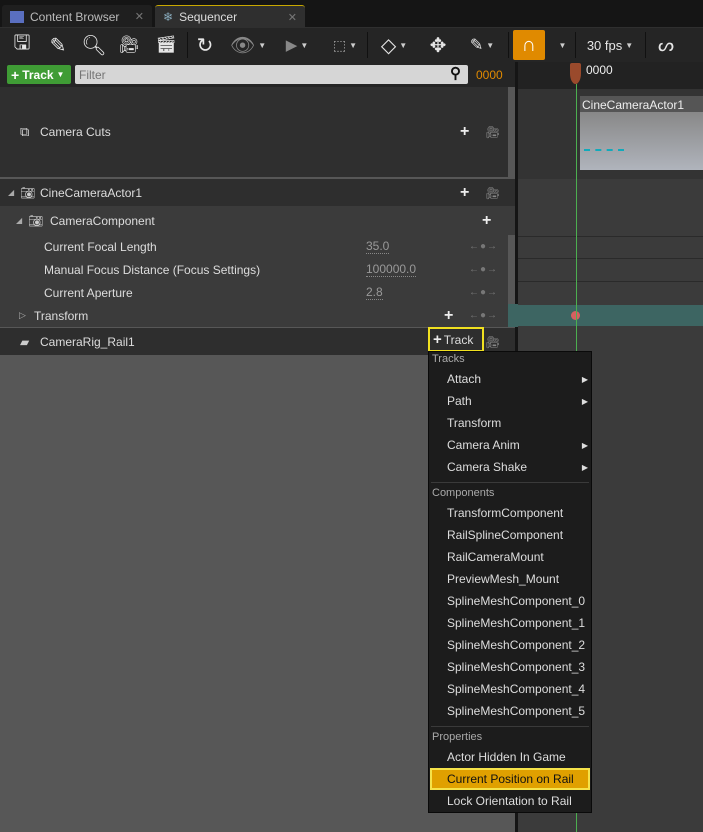 This screenshot has width=703, height=832. What do you see at coordinates (257, 192) in the screenshot?
I see `track-cine-camera-actor: ◢ 📷︎ CineCameraActor1 + 🎥︎` at bounding box center [257, 192].